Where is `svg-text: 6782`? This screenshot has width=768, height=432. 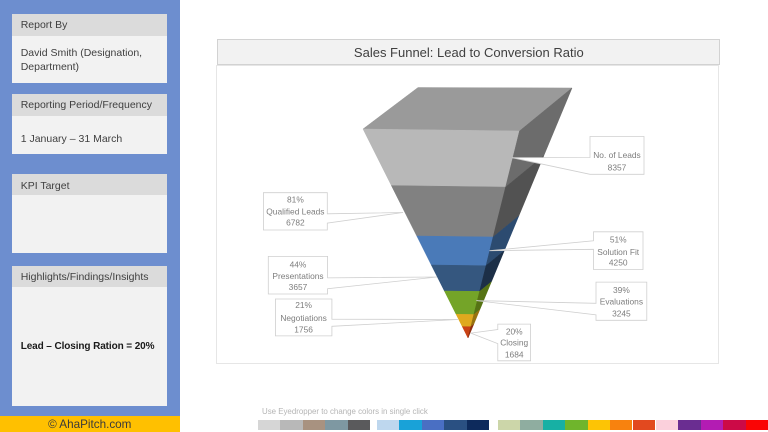
svg-text: 6782 is located at coordinates (295, 222).